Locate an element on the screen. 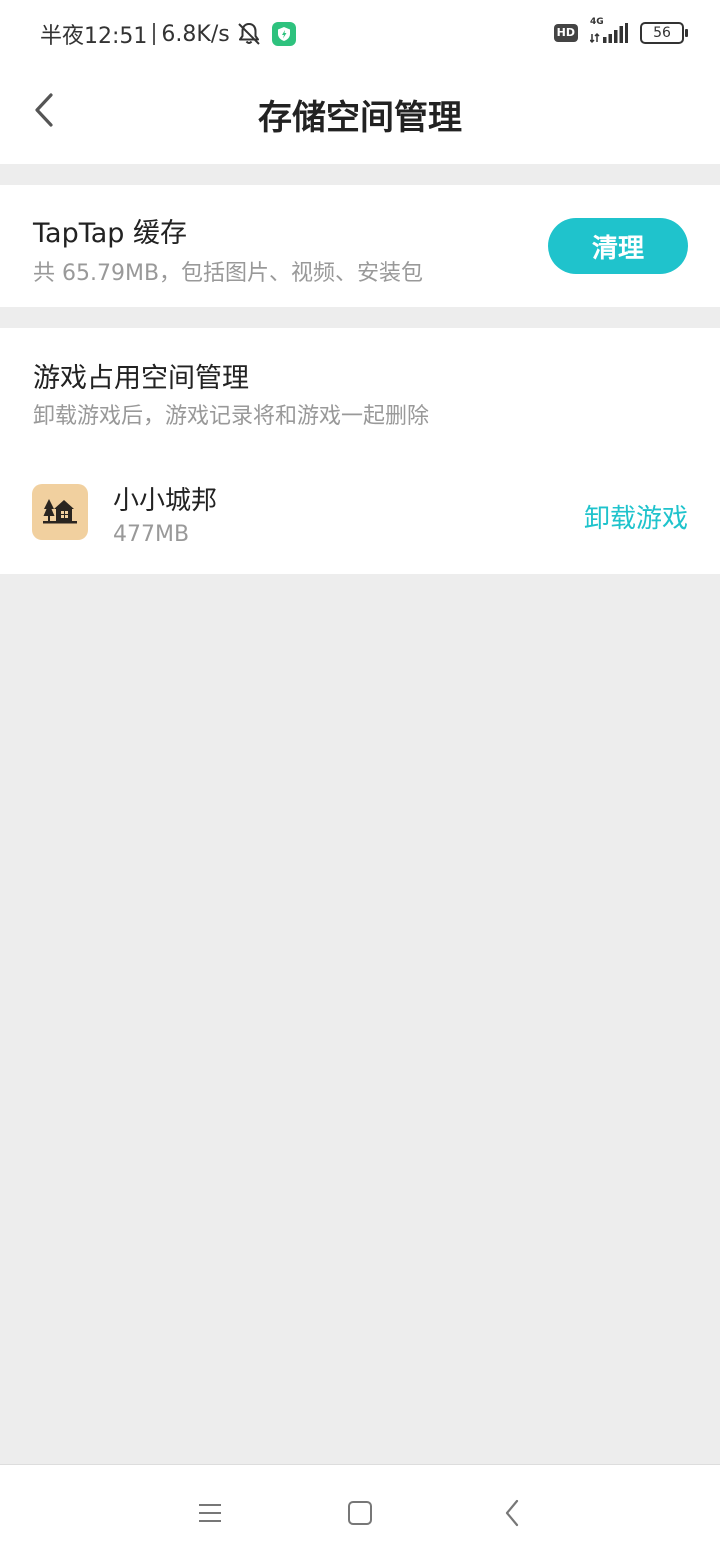 The height and width of the screenshot is (1561, 720). status-left: 半夜12:51 6.8K/s is located at coordinates (168, 34).